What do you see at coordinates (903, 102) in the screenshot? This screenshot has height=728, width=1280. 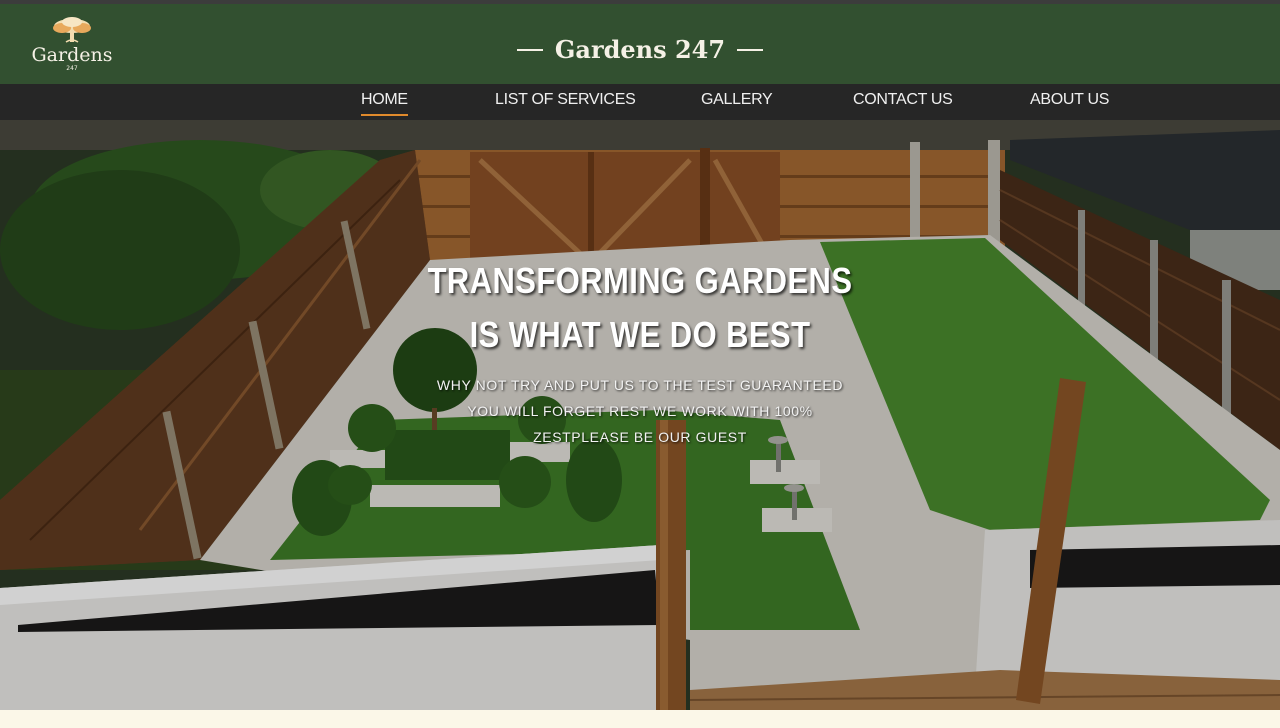 I see `nav-item-contact-us: CONTACT US` at bounding box center [903, 102].